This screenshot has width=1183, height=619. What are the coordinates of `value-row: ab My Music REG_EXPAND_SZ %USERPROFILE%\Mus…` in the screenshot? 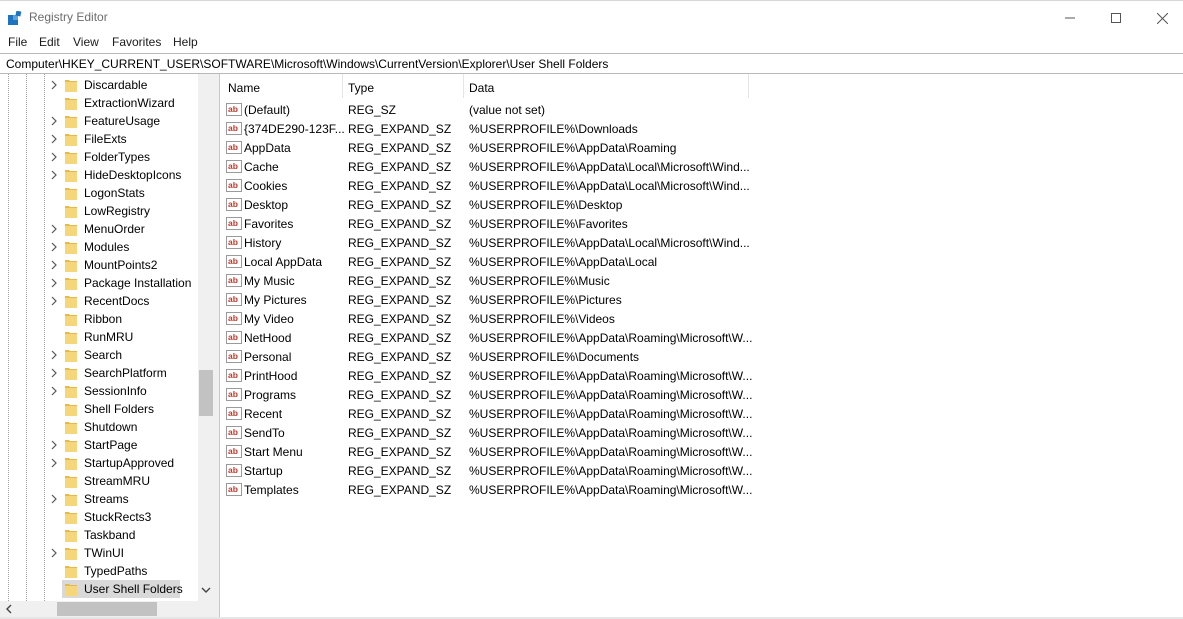 It's located at (485, 280).